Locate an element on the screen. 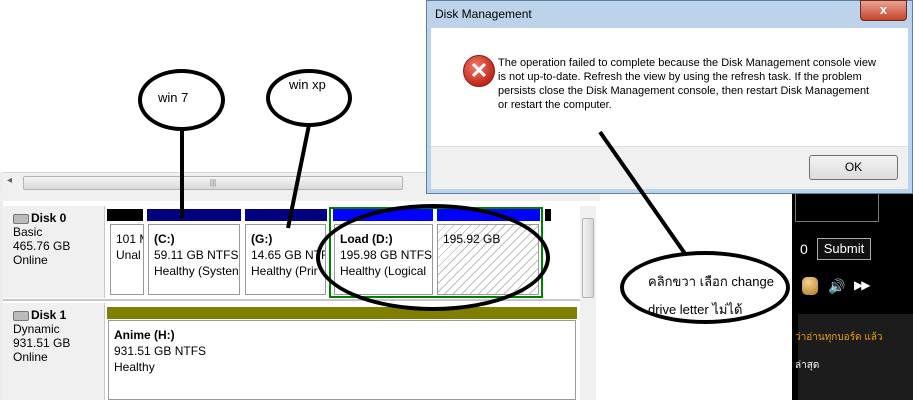  note-pointer-line is located at coordinates (644, 195).